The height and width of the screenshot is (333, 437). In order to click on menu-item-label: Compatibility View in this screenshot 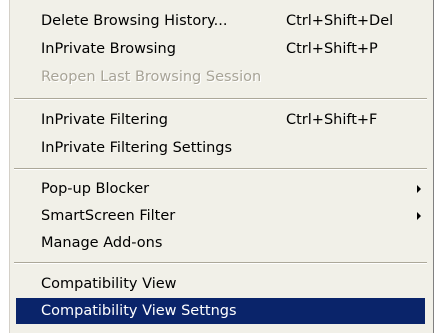, I will do `click(109, 284)`.